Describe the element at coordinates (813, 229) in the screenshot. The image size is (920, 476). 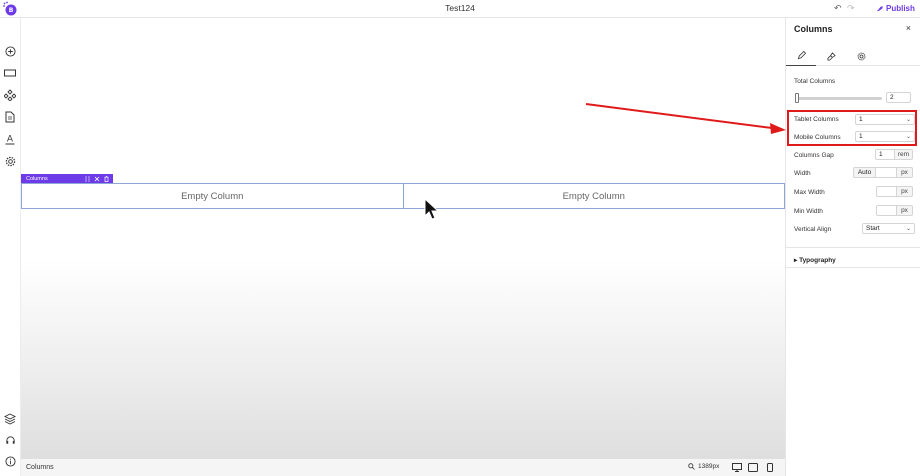
I see `vertical-align-label: Vertical Align` at that location.